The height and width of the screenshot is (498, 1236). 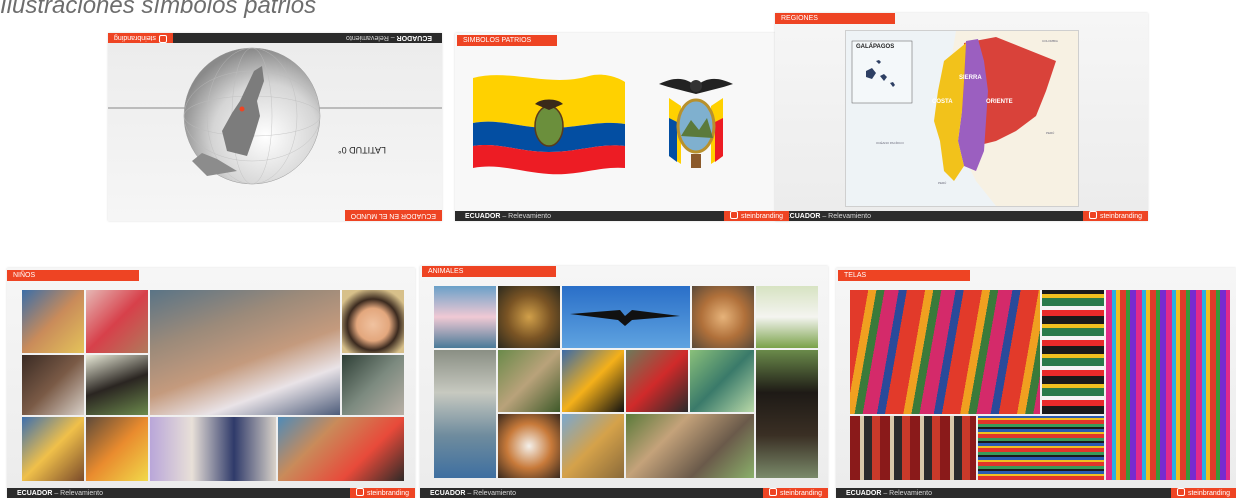 What do you see at coordinates (73, 275) in the screenshot?
I see `slide-kids-tag: NIÑOS` at bounding box center [73, 275].